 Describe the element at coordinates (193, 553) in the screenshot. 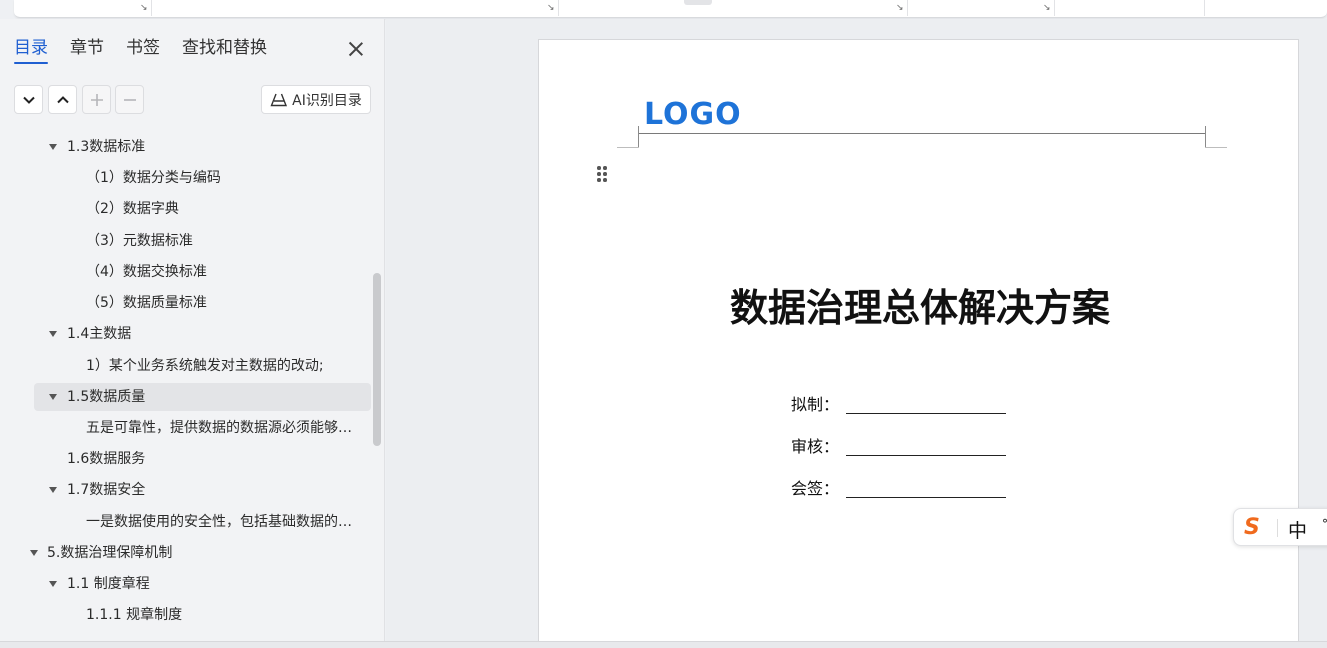

I see `toc-item: 5.数据治理保障机制` at that location.